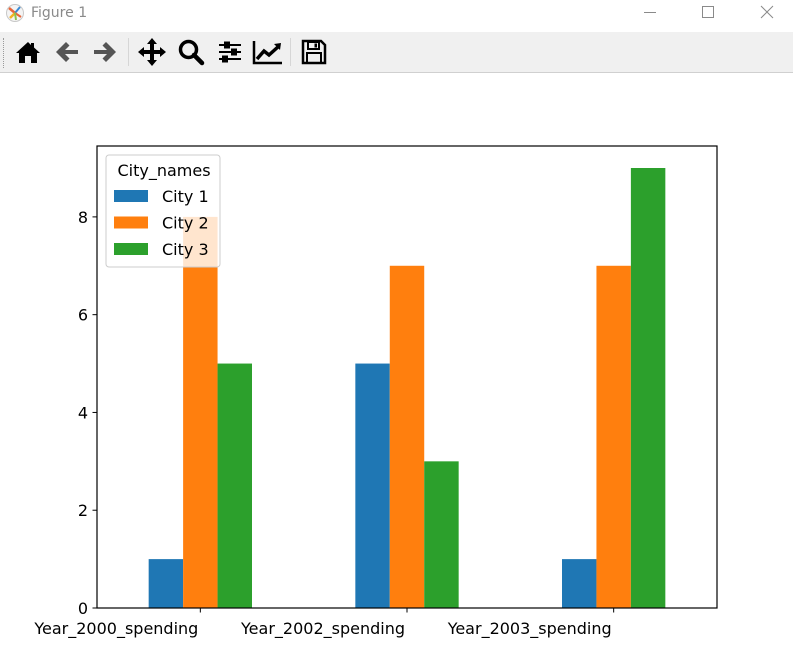  I want to click on save-button, so click(314, 52).